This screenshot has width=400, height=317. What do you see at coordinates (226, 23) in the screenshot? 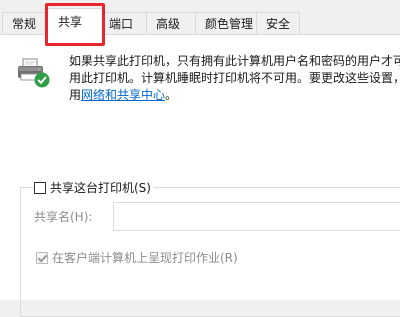
I see `tab-color-management: 颜色管理` at bounding box center [226, 23].